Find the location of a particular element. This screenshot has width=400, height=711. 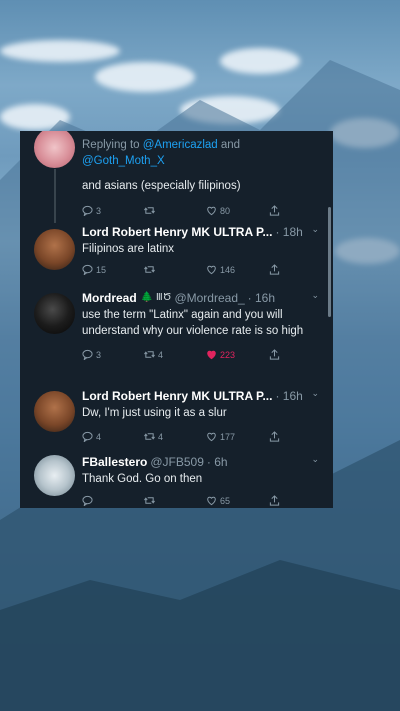

mention-link: @Goth_Moth_X is located at coordinates (123, 161).